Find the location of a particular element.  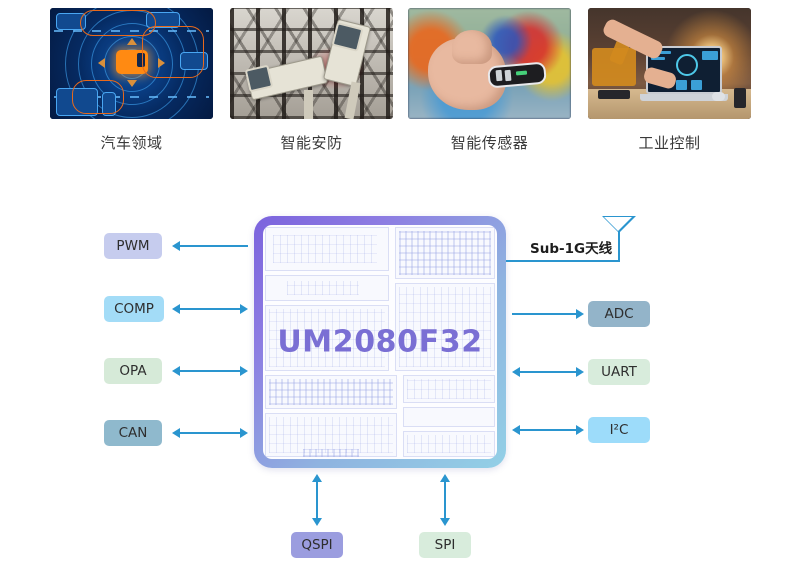

peripheral-label: QSPI is located at coordinates (317, 545).